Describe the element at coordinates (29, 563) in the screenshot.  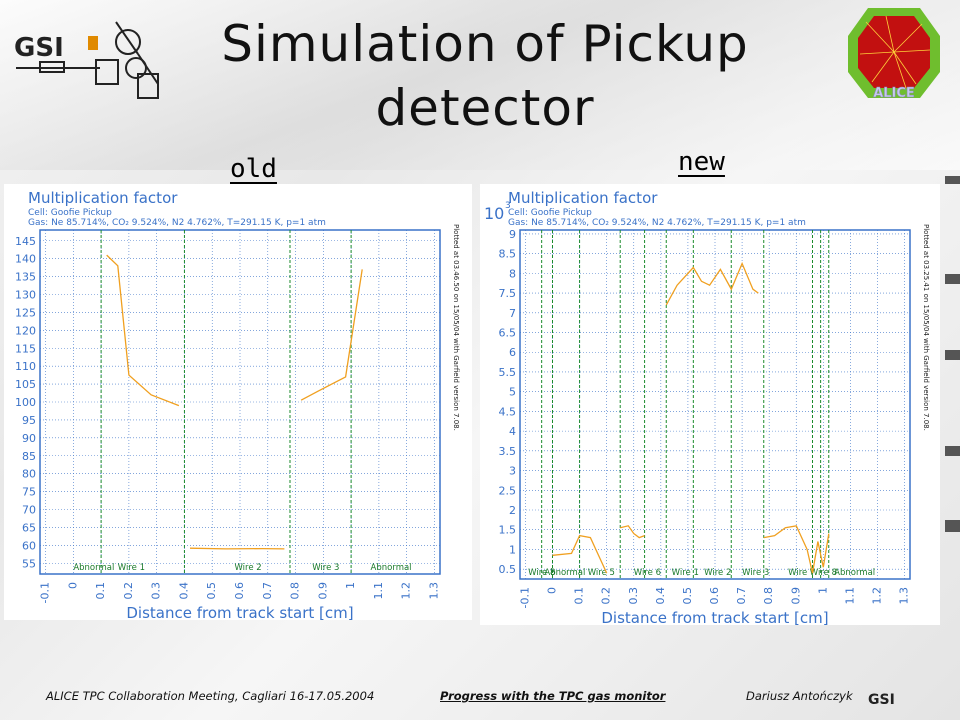
I see `y-tick-label: 55` at that location.